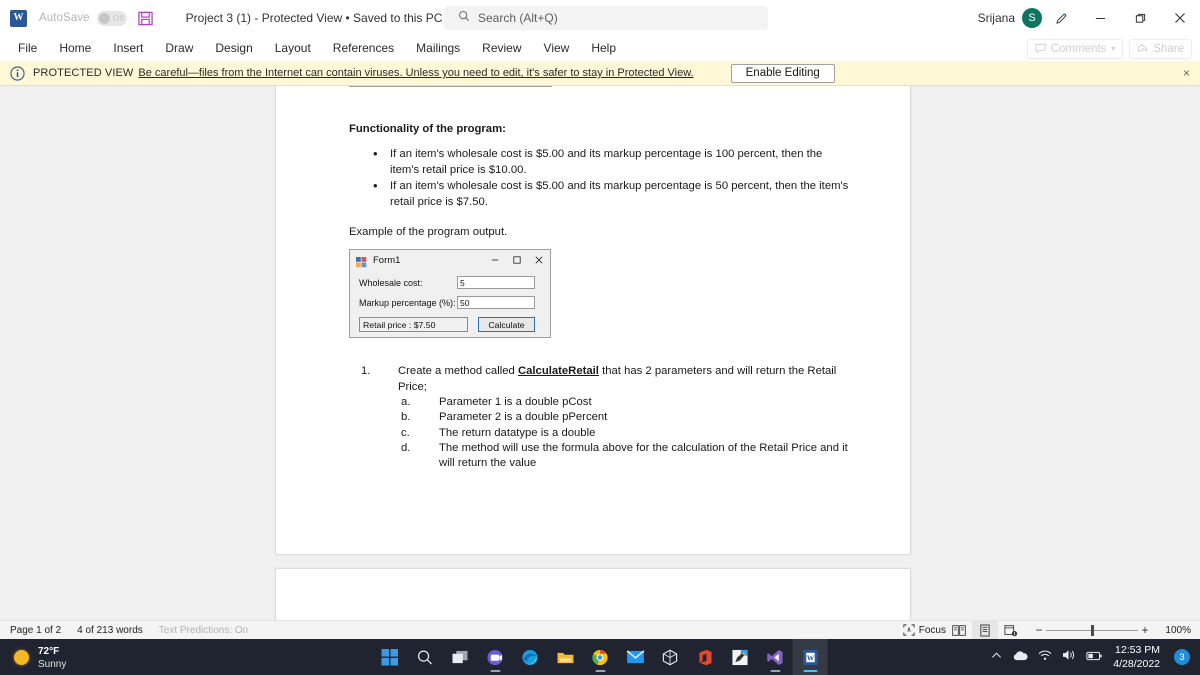 The width and height of the screenshot is (1200, 675). What do you see at coordinates (110, 630) in the screenshot?
I see `word-count: 4 of 213 words` at bounding box center [110, 630].